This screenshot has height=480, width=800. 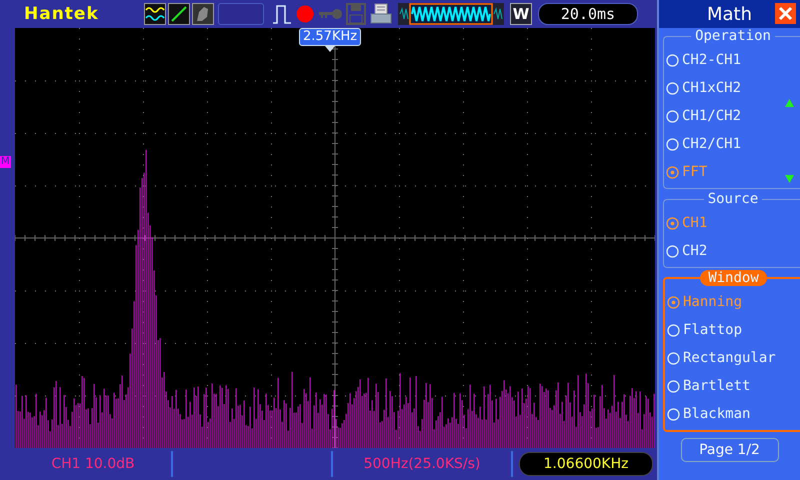 What do you see at coordinates (588, 14) in the screenshot?
I see `timebase-readout: 20.0ms` at bounding box center [588, 14].